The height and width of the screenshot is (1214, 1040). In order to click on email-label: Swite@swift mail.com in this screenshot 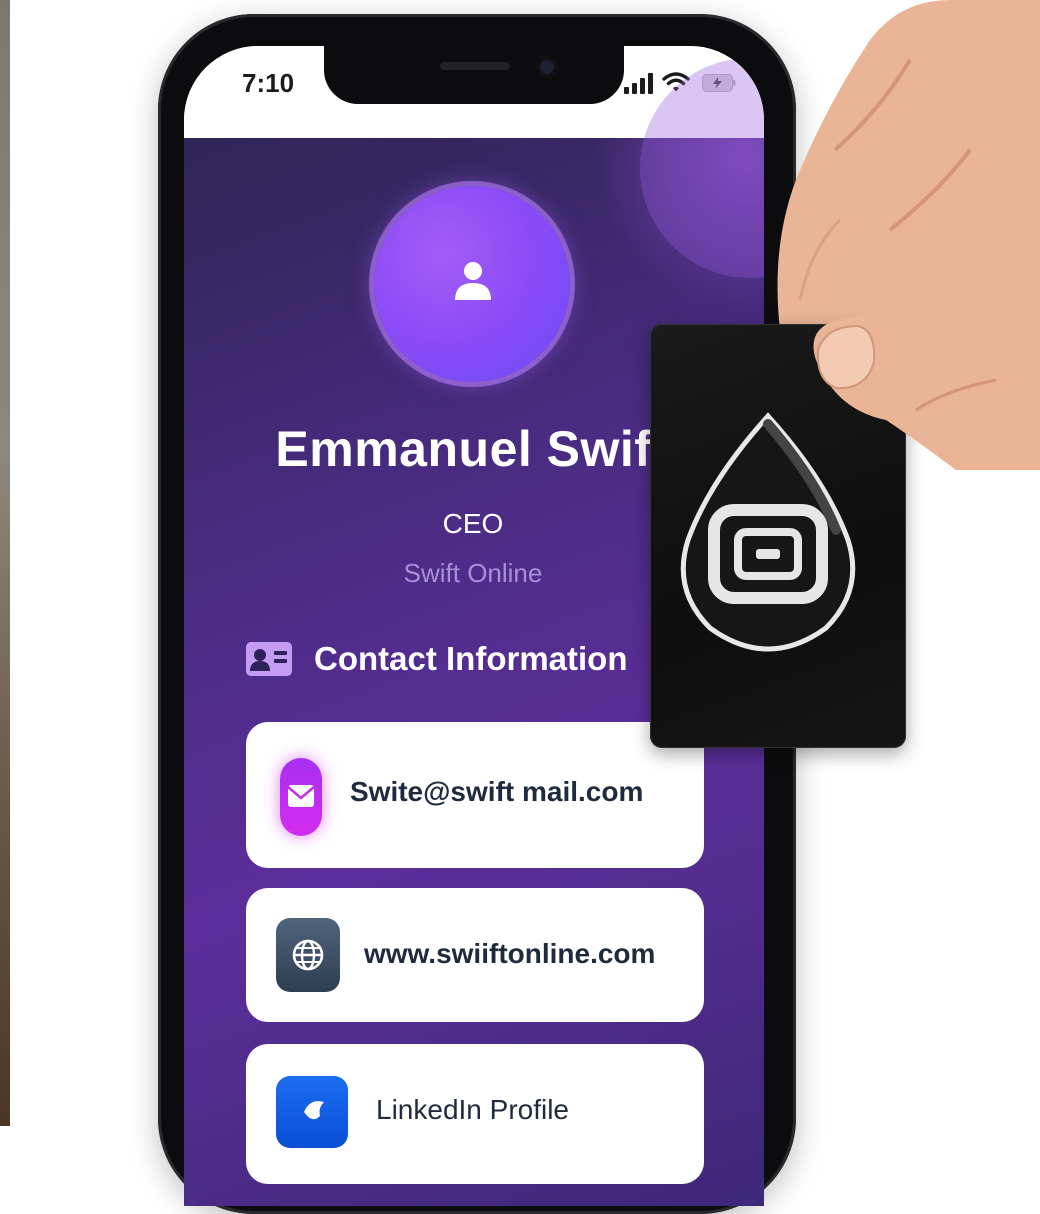, I will do `click(496, 792)`.